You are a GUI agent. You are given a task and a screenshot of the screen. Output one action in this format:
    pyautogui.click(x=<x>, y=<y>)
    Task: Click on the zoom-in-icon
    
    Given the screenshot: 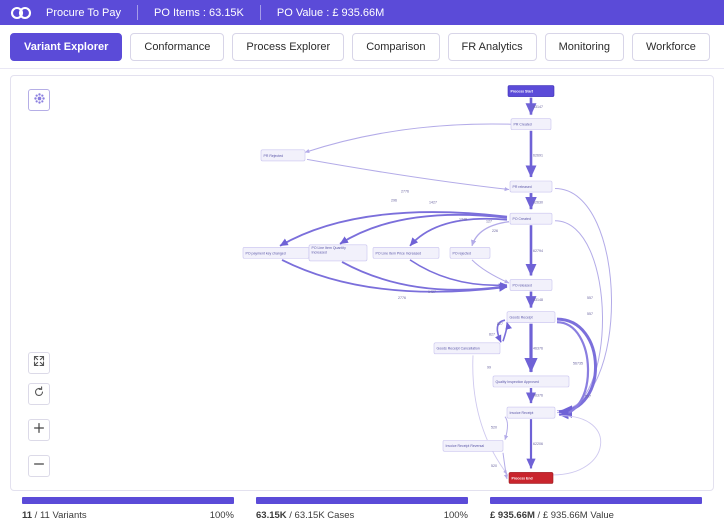 What is the action you would take?
    pyautogui.click(x=39, y=430)
    